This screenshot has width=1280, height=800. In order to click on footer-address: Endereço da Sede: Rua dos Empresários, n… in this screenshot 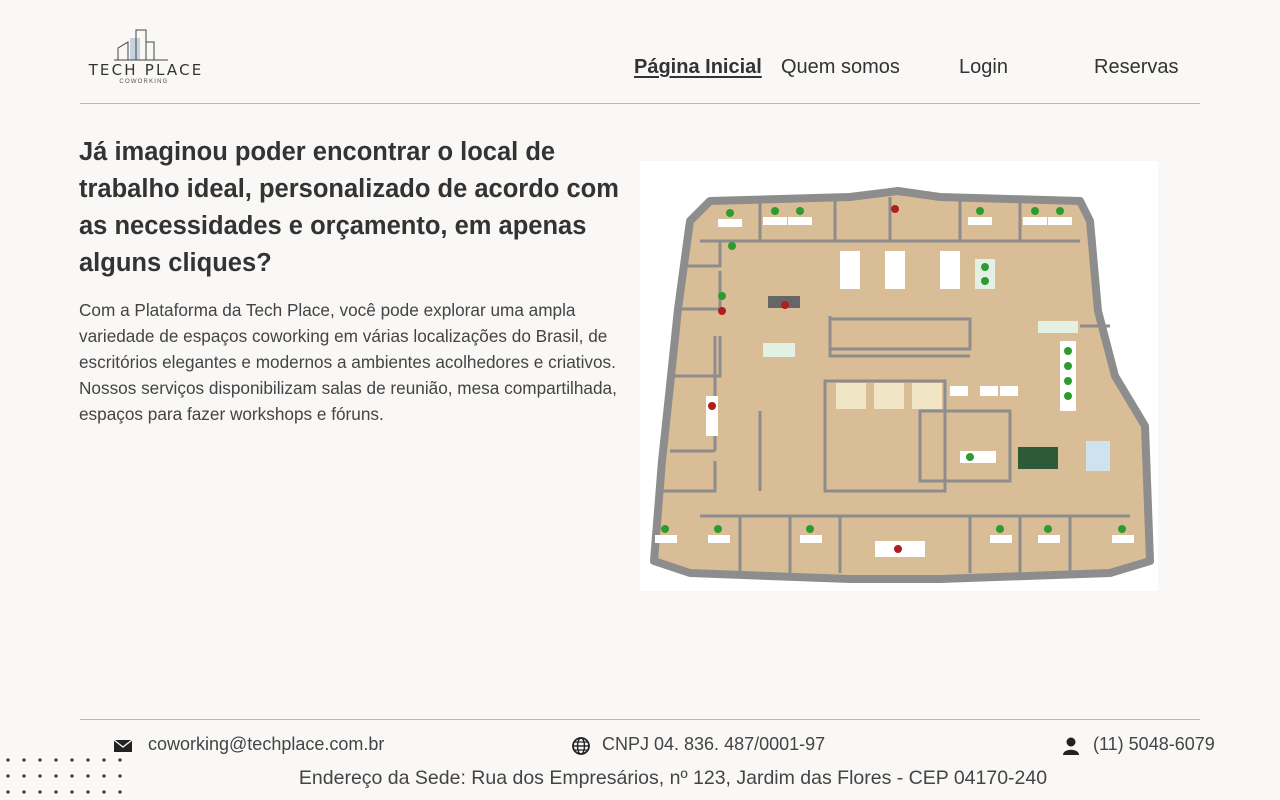, I will do `click(673, 778)`.